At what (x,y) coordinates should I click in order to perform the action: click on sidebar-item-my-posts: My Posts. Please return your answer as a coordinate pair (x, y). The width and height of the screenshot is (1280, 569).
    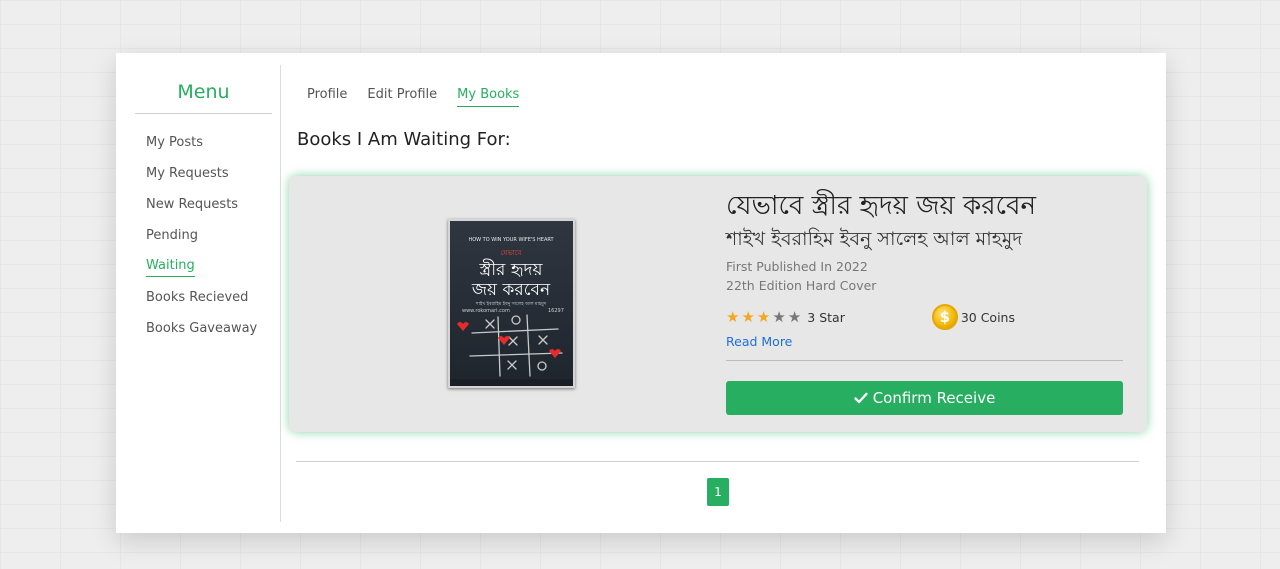
    Looking at the image, I should click on (203, 143).